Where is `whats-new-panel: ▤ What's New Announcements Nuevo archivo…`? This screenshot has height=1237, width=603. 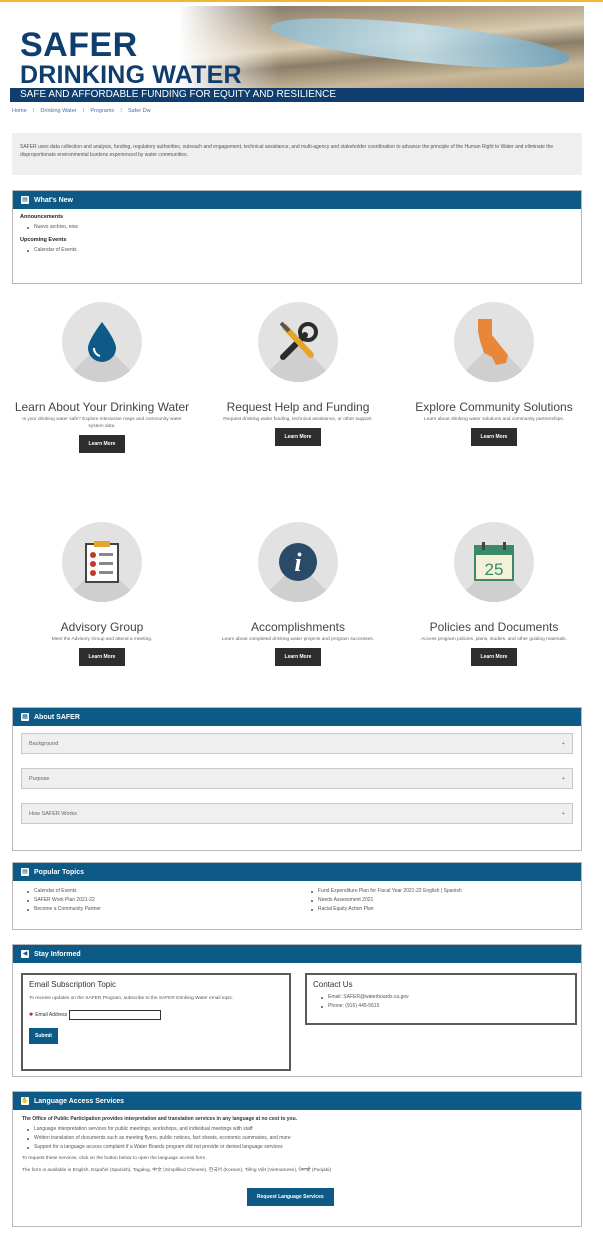 whats-new-panel: ▤ What's New Announcements Nuevo archivo… is located at coordinates (297, 237).